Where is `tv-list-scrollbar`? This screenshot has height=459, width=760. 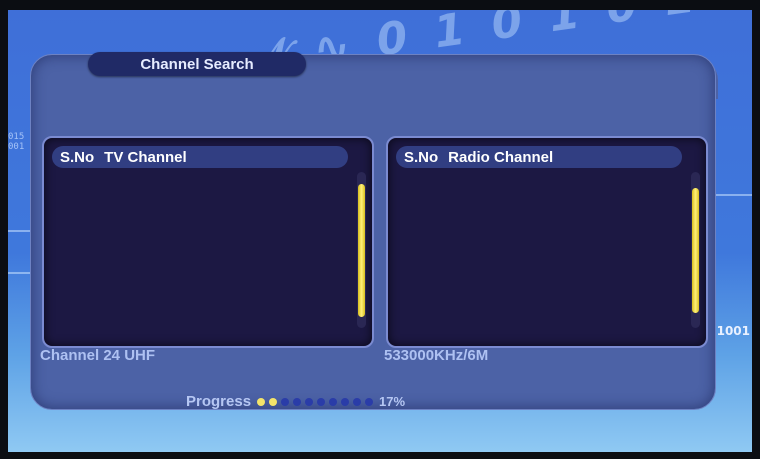
tv-list-scrollbar is located at coordinates (361, 250).